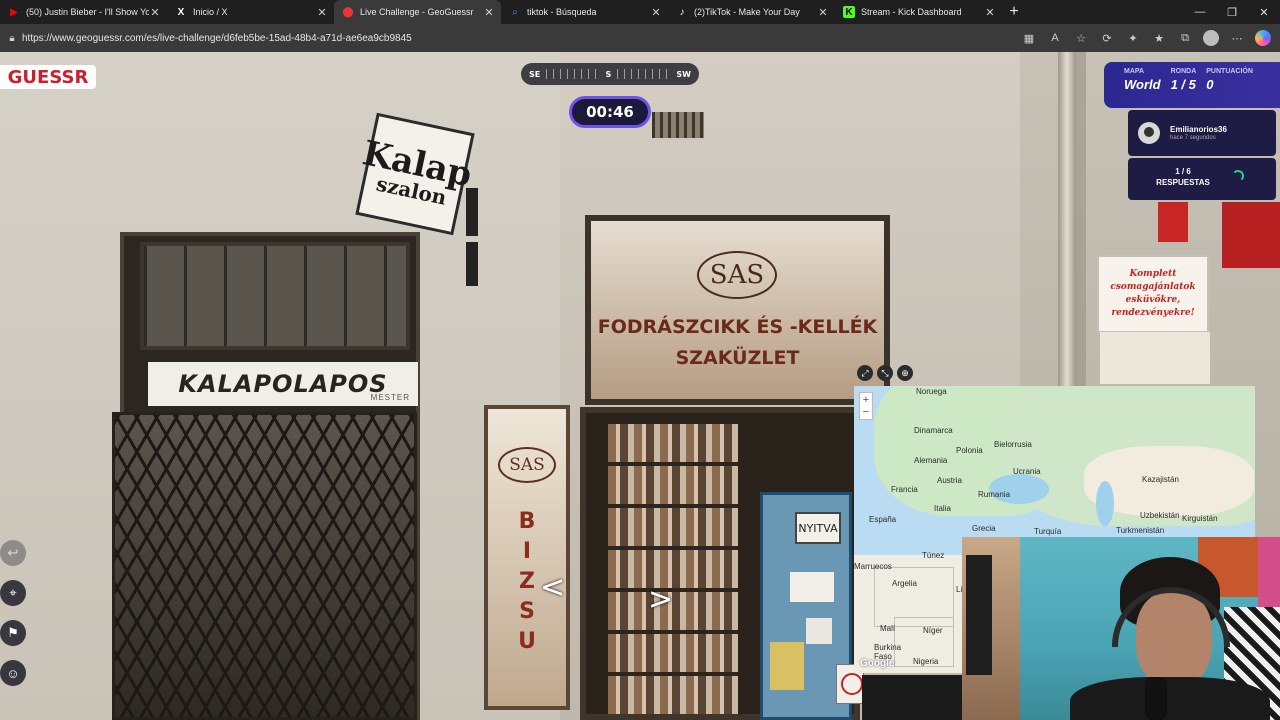 Image resolution: width=1280 pixels, height=720 pixels. Describe the element at coordinates (1183, 71) in the screenshot. I see `hud-round-label: RONDA` at that location.